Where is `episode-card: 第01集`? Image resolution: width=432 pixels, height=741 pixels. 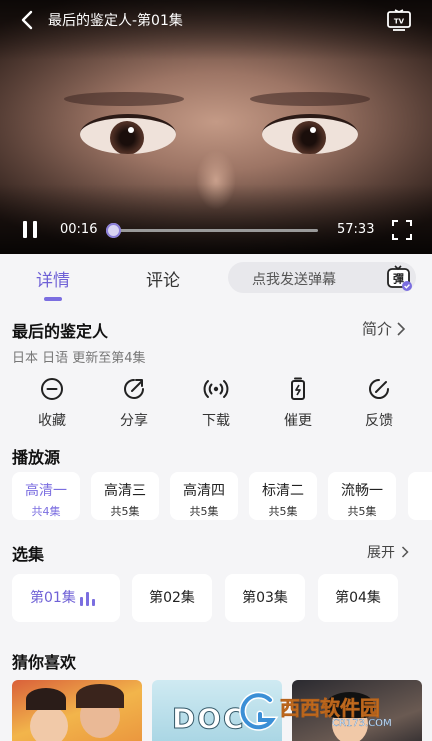
episode-card: 第01集 is located at coordinates (66, 598).